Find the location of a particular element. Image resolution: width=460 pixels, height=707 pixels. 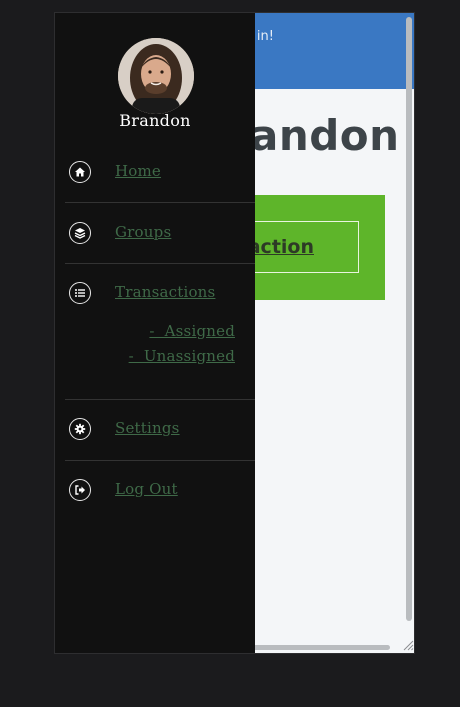

profile-name: Brandon is located at coordinates (155, 120).